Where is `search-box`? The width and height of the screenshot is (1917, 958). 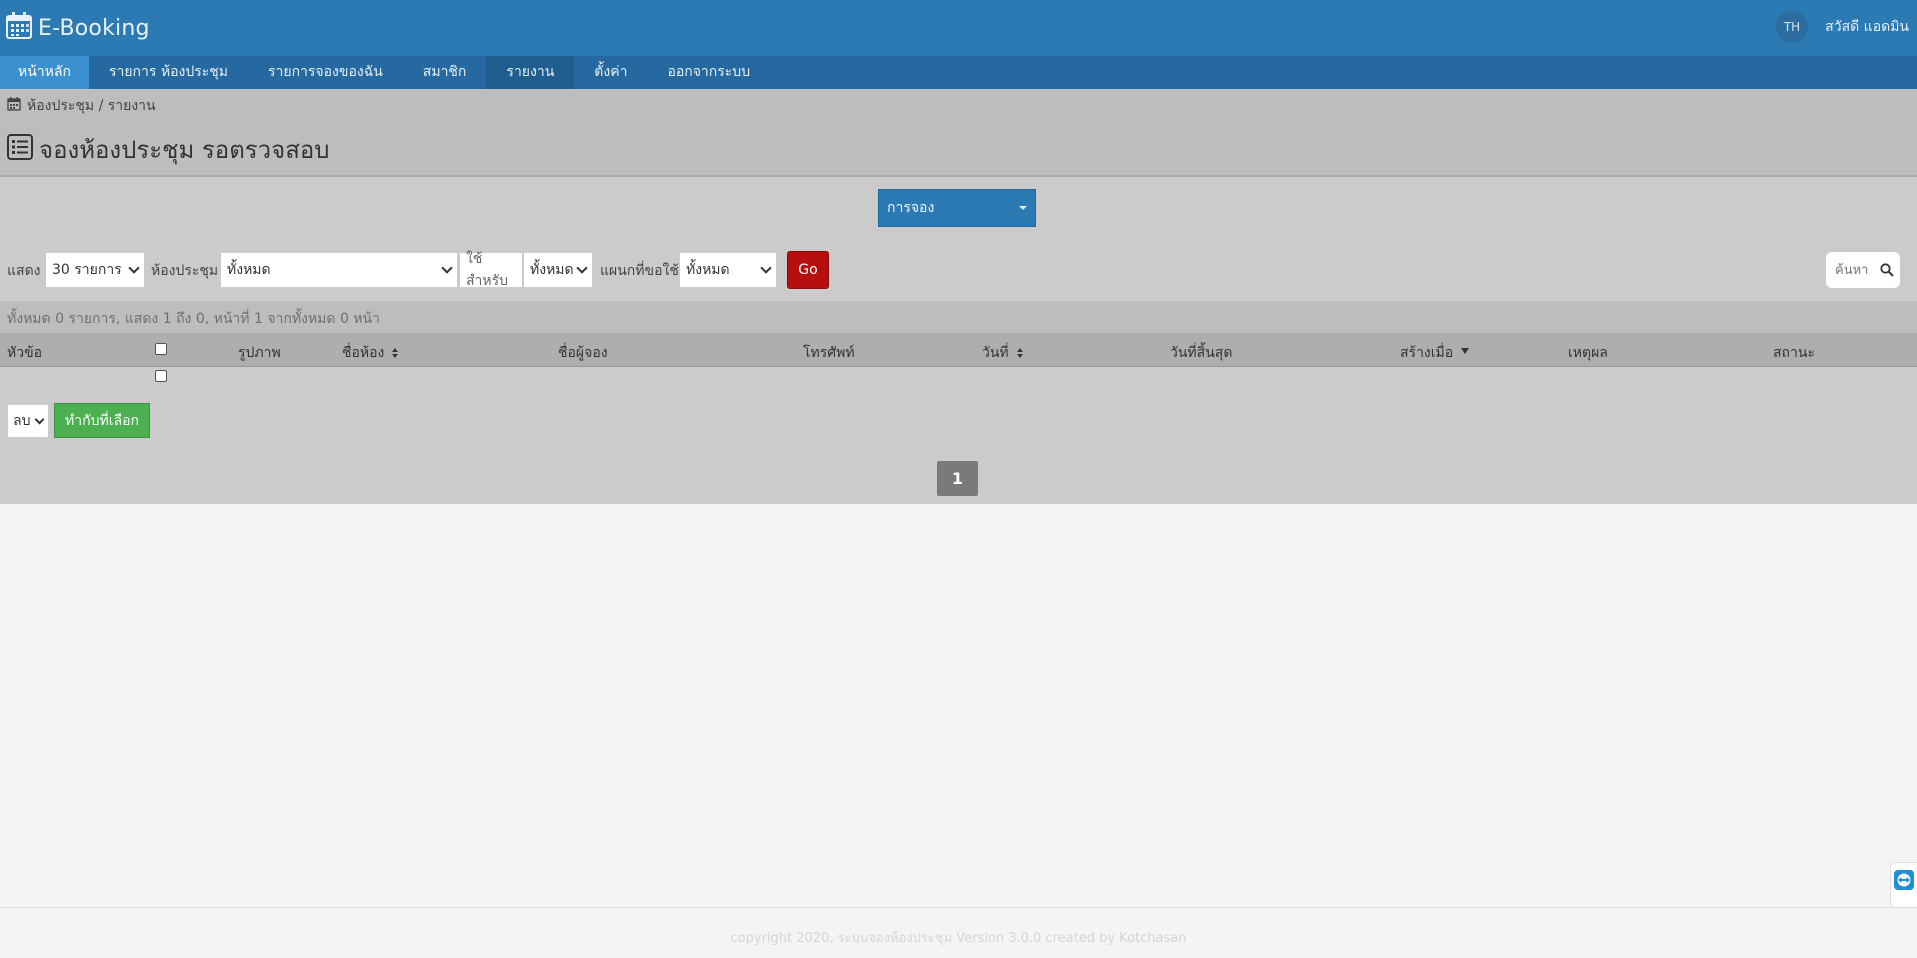
search-box is located at coordinates (1863, 270).